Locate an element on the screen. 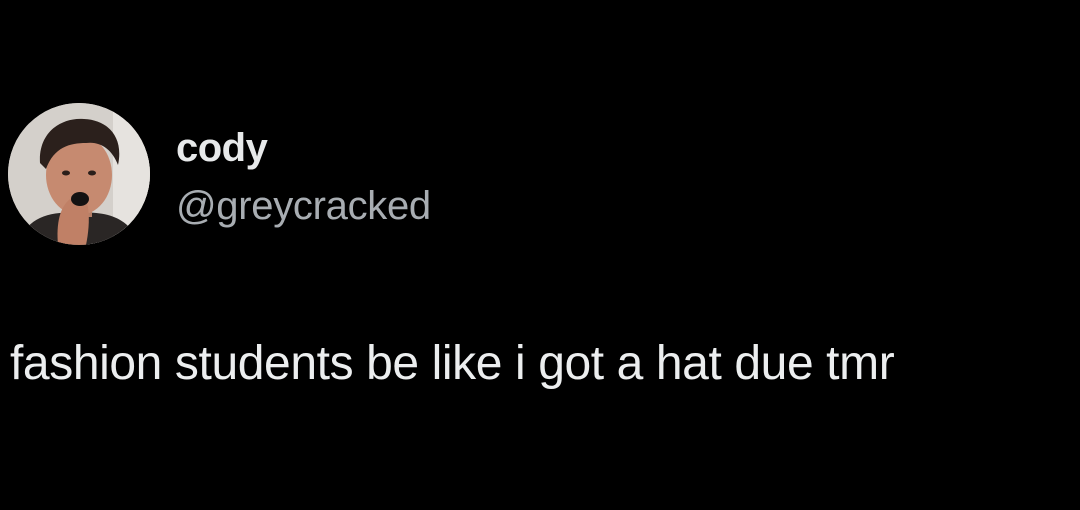 The image size is (1080, 510). author-display-name: cody is located at coordinates (222, 148).